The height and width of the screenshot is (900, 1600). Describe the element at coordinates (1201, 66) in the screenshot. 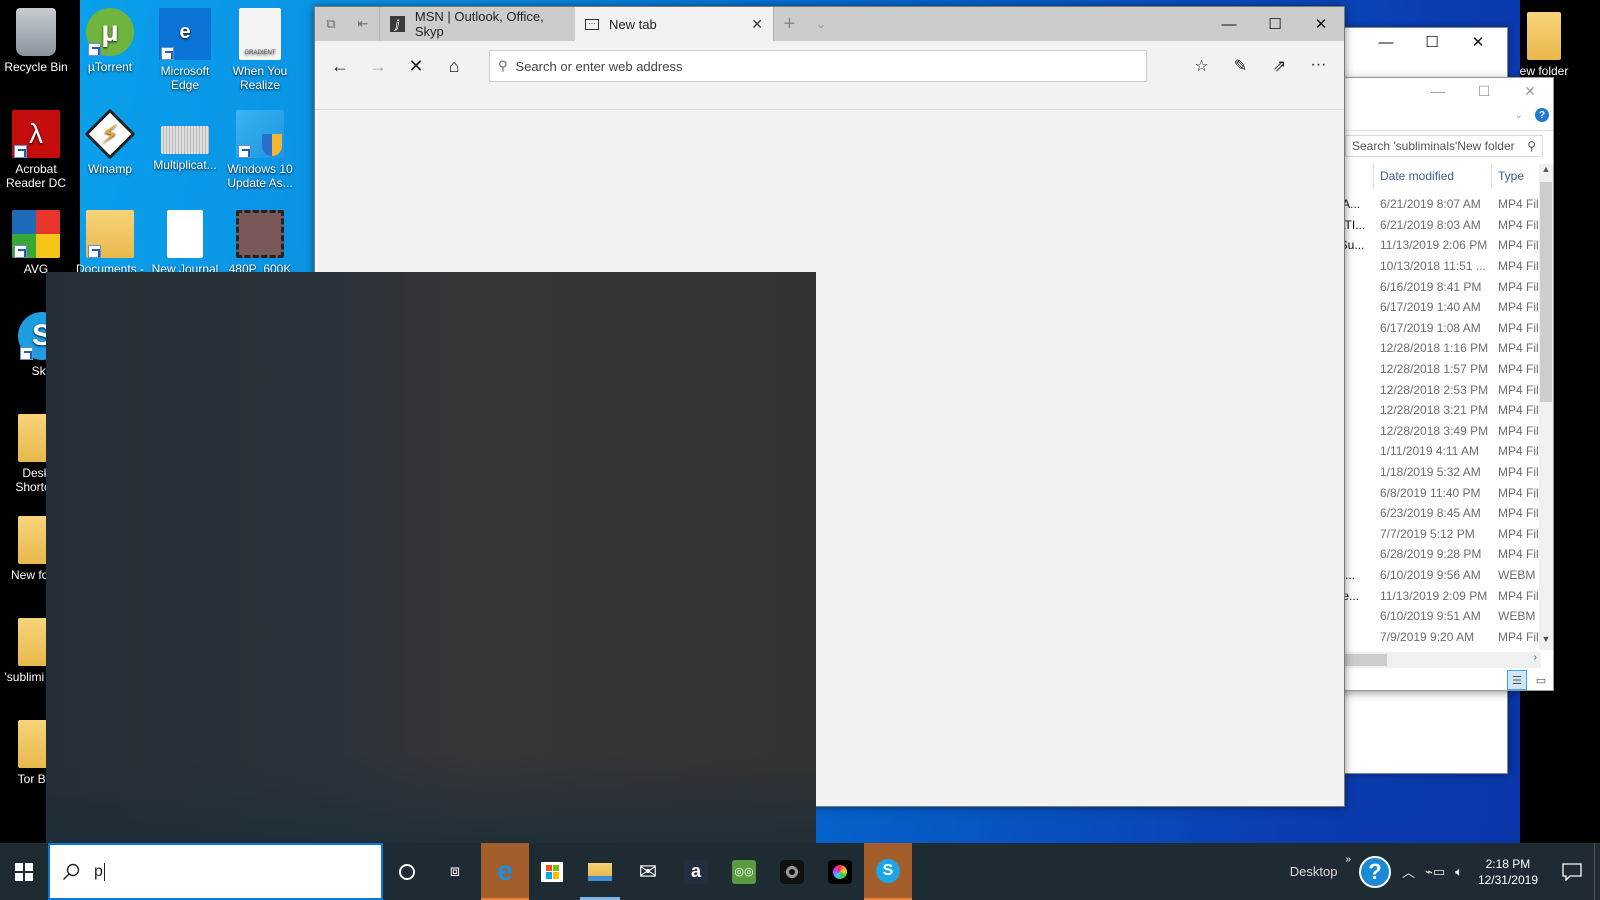

I see `favorites-icon: ☆` at that location.